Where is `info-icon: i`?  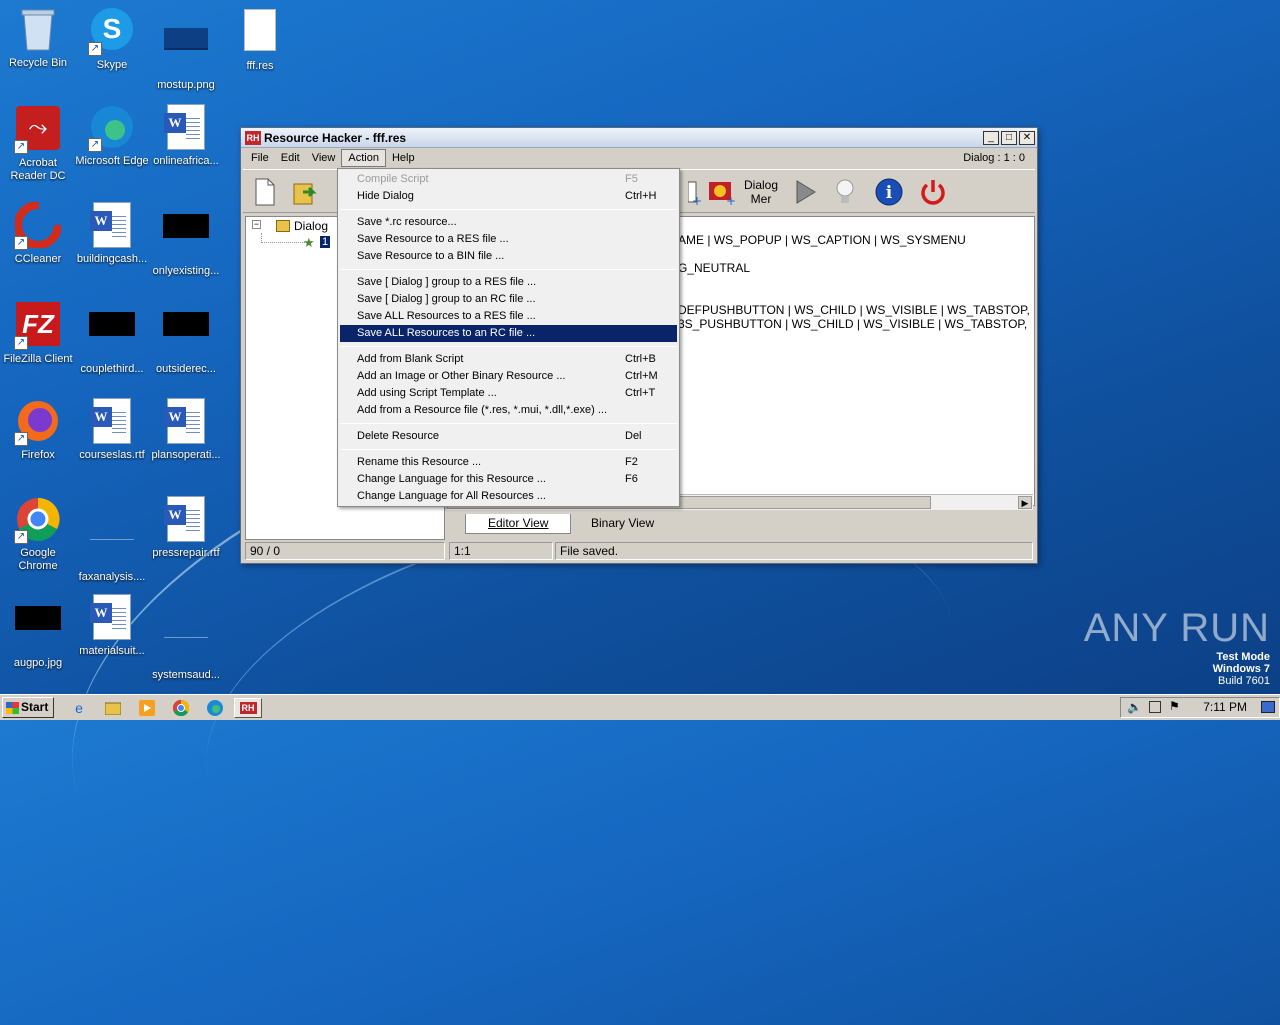
info-icon: i is located at coordinates (889, 192).